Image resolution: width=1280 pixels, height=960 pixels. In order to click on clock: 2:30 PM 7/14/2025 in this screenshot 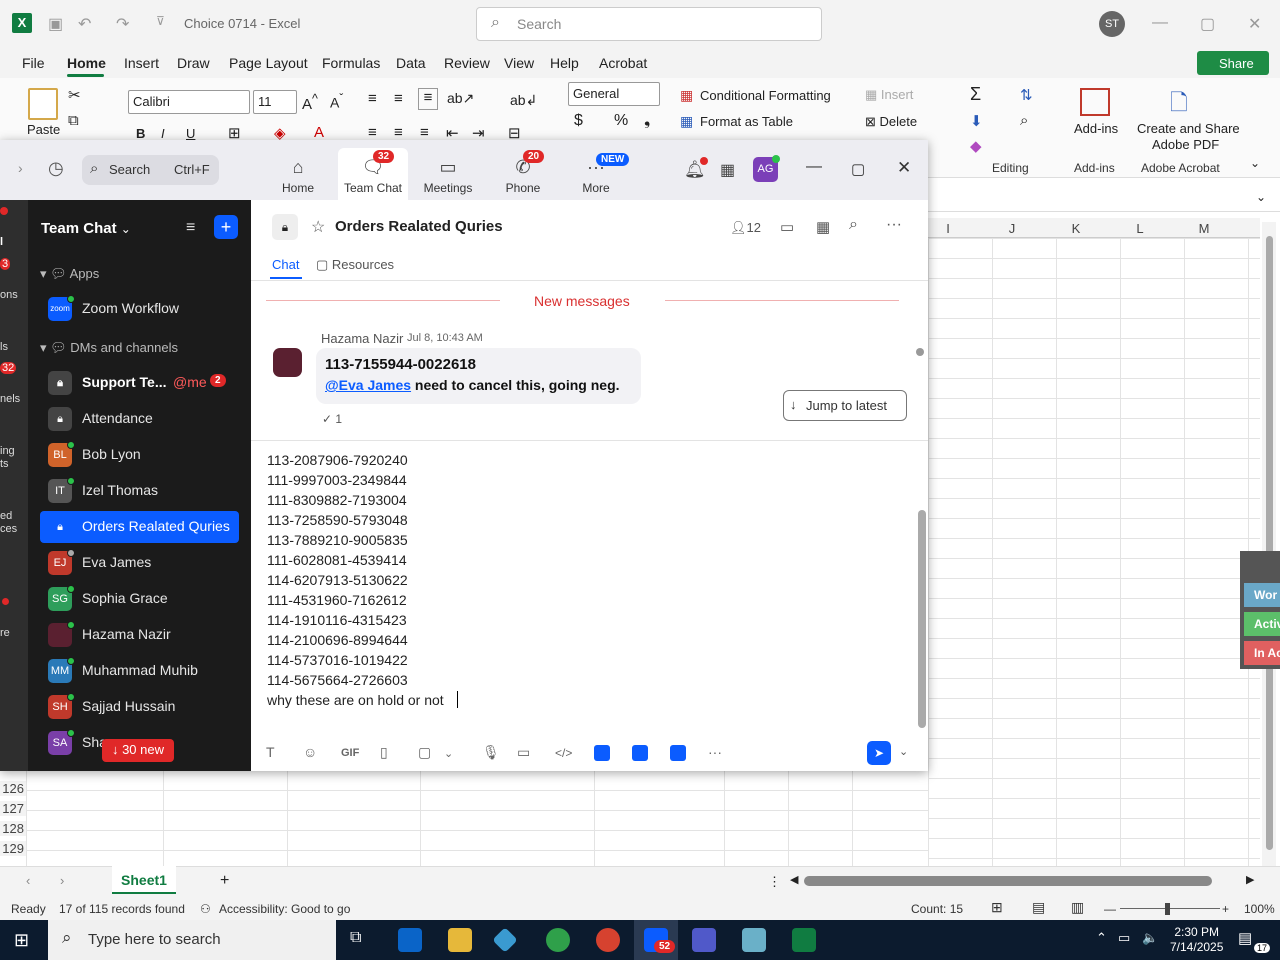, I will do `click(1196, 940)`.